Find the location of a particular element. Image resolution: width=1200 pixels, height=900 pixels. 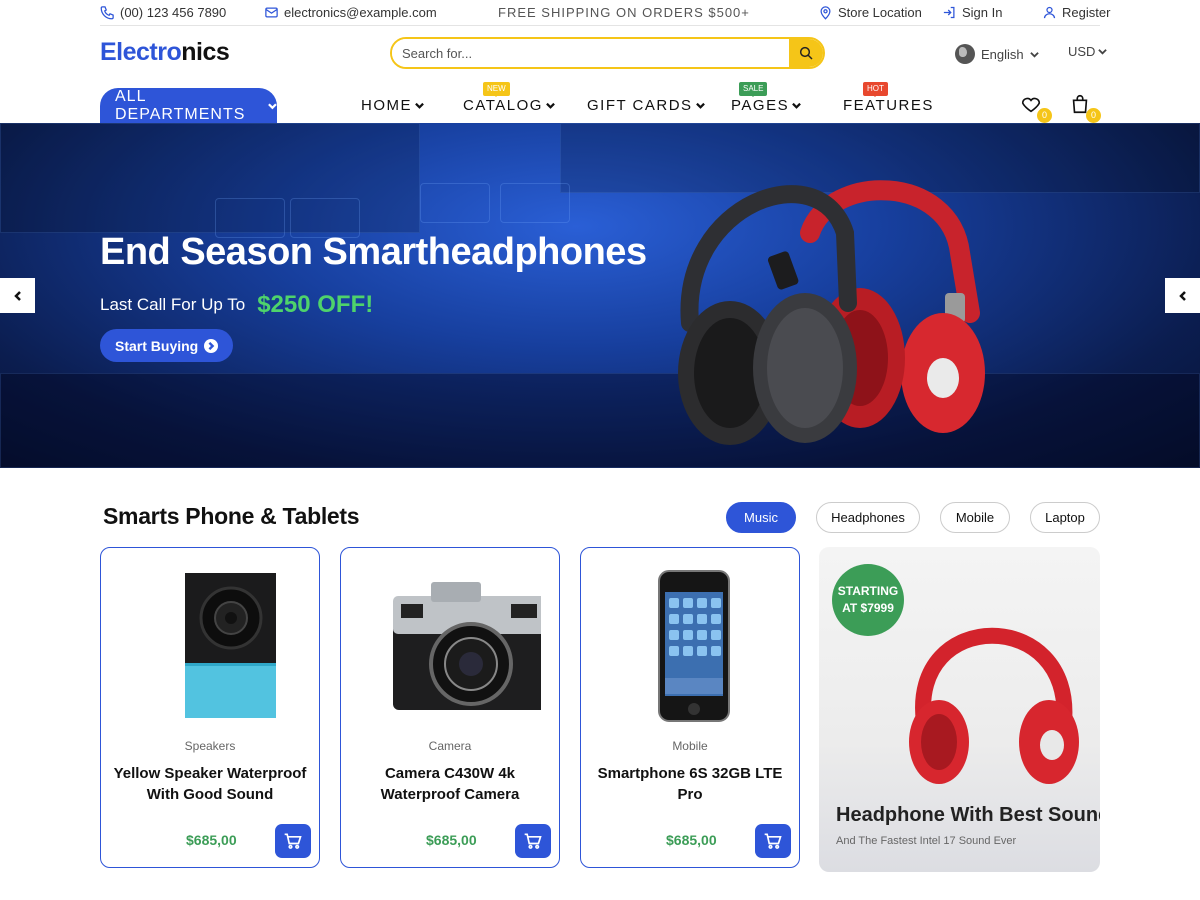

product-name: Smartphone 6S 32GB LTE Pro is located at coordinates (690, 784).